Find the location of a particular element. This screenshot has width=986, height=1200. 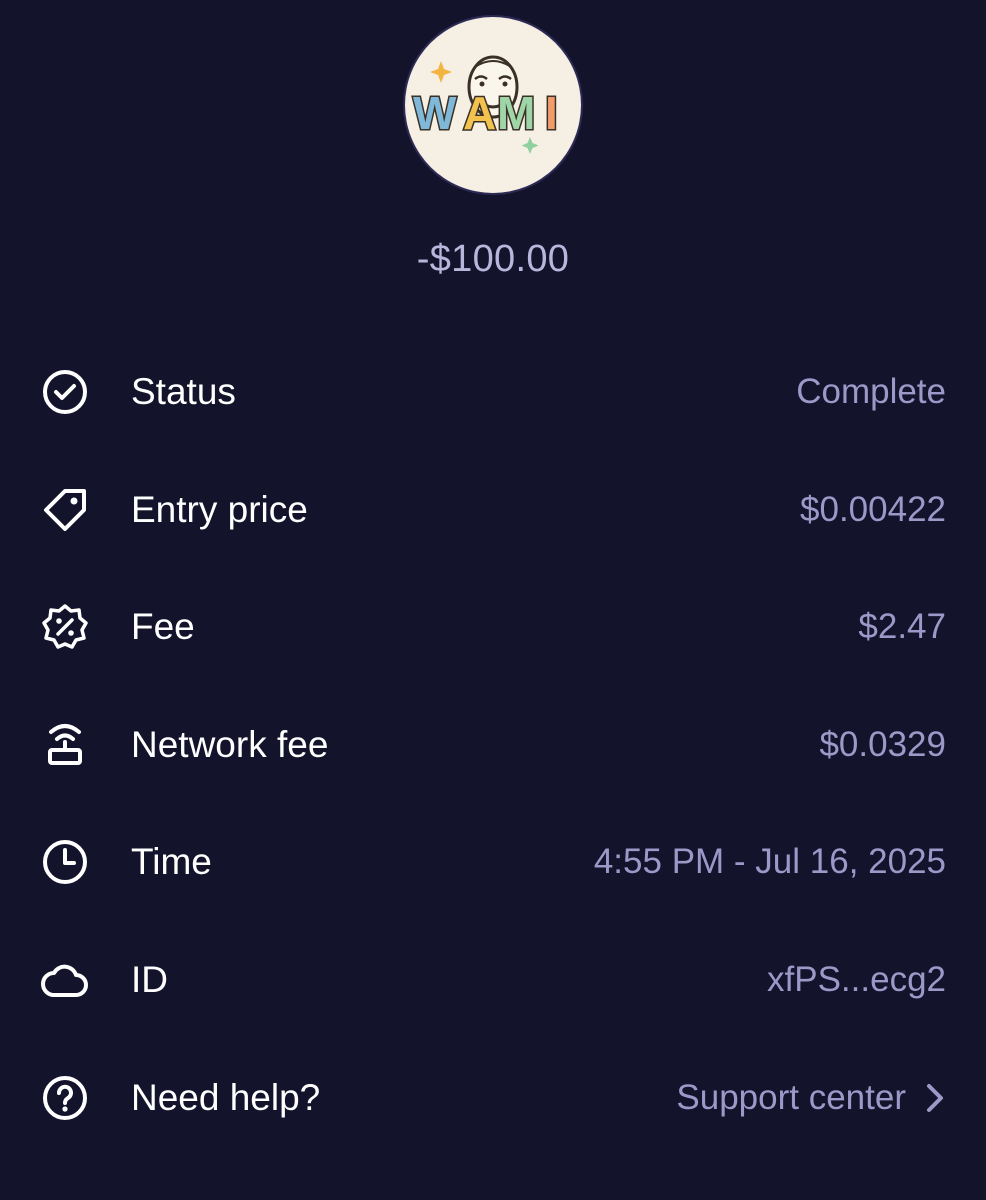

help-circle-icon is located at coordinates (65, 1098).